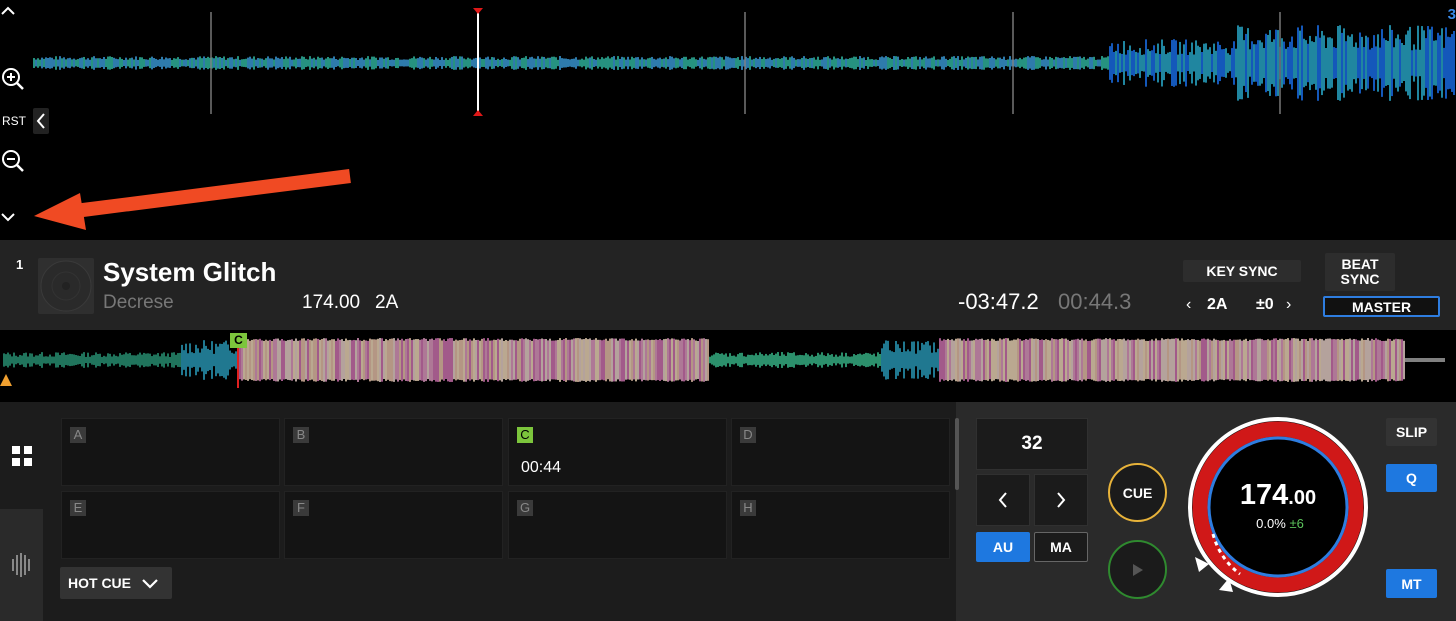  What do you see at coordinates (617, 452) in the screenshot?
I see `hot-cue-pad-c: C 00:44` at bounding box center [617, 452].